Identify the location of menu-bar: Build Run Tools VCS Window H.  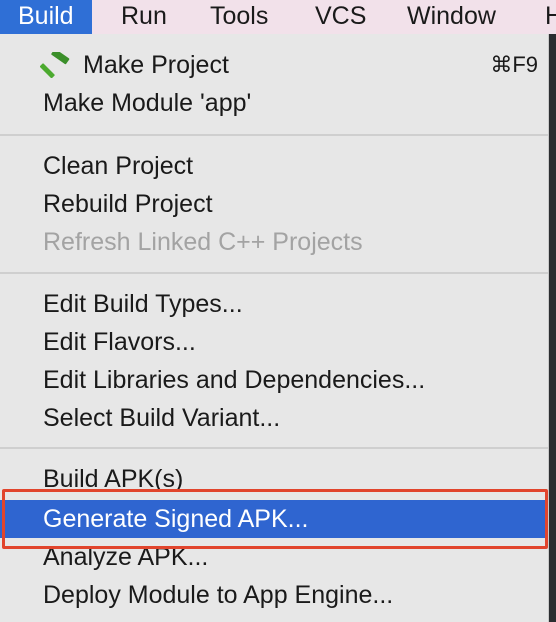
(278, 17).